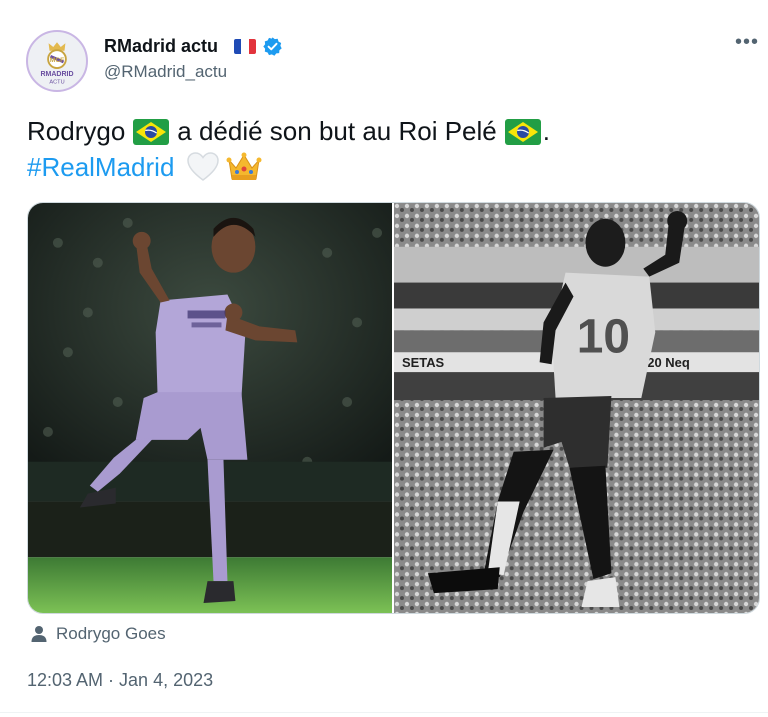 The width and height of the screenshot is (768, 717). I want to click on tweet-text-part1: Rodrygo, so click(76, 131).